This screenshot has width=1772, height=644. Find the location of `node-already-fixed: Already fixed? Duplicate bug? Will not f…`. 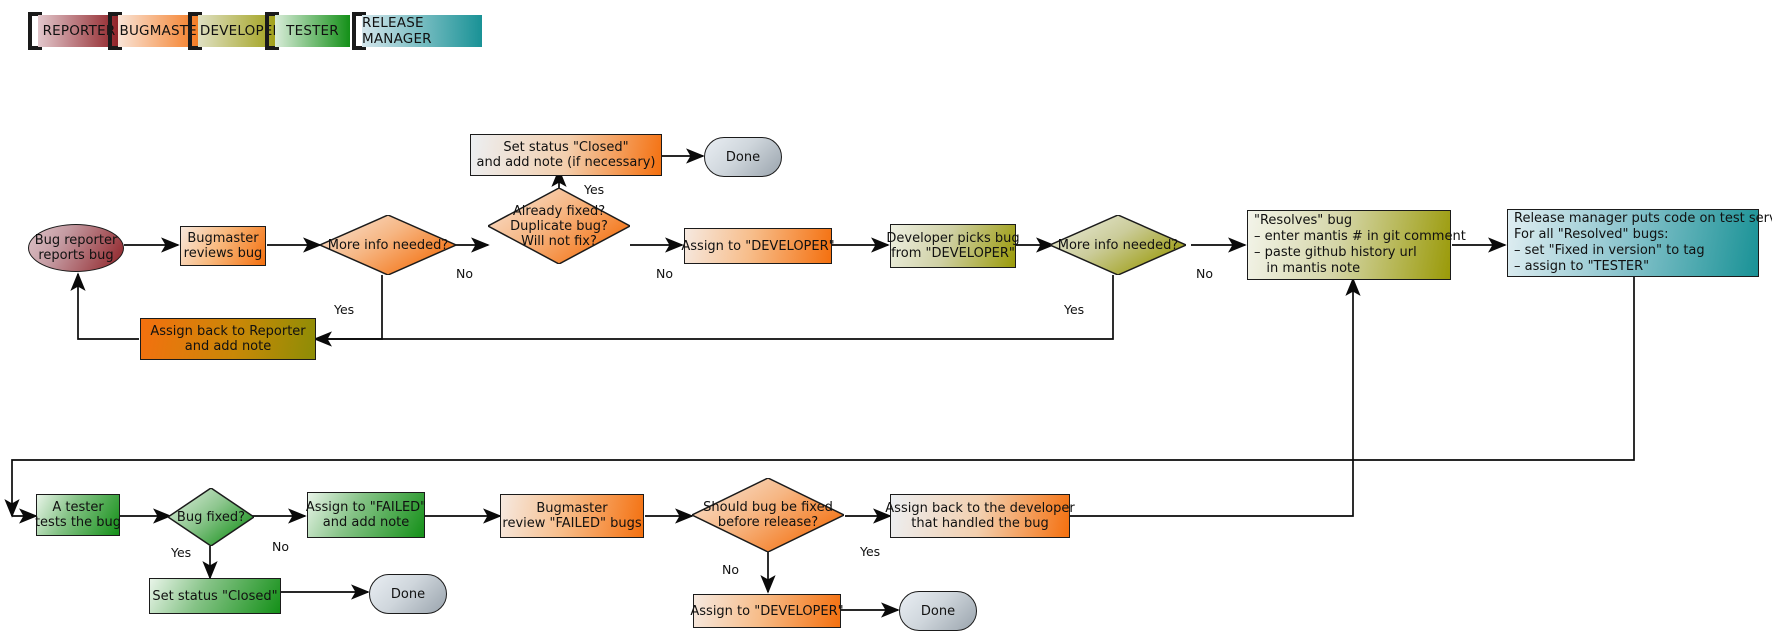

node-already-fixed: Already fixed? Duplicate bug? Will not f… is located at coordinates (559, 226).